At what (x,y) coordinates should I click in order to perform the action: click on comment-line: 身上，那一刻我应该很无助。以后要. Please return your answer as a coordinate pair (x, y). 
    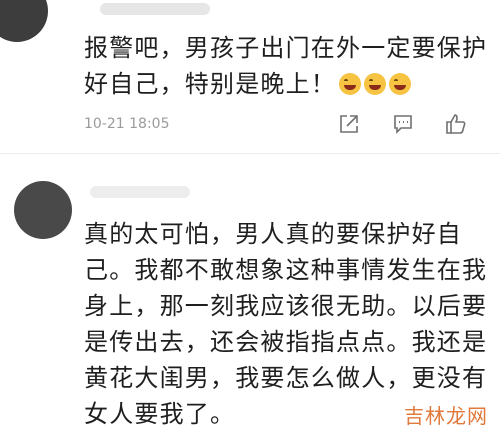
    Looking at the image, I should click on (286, 306).